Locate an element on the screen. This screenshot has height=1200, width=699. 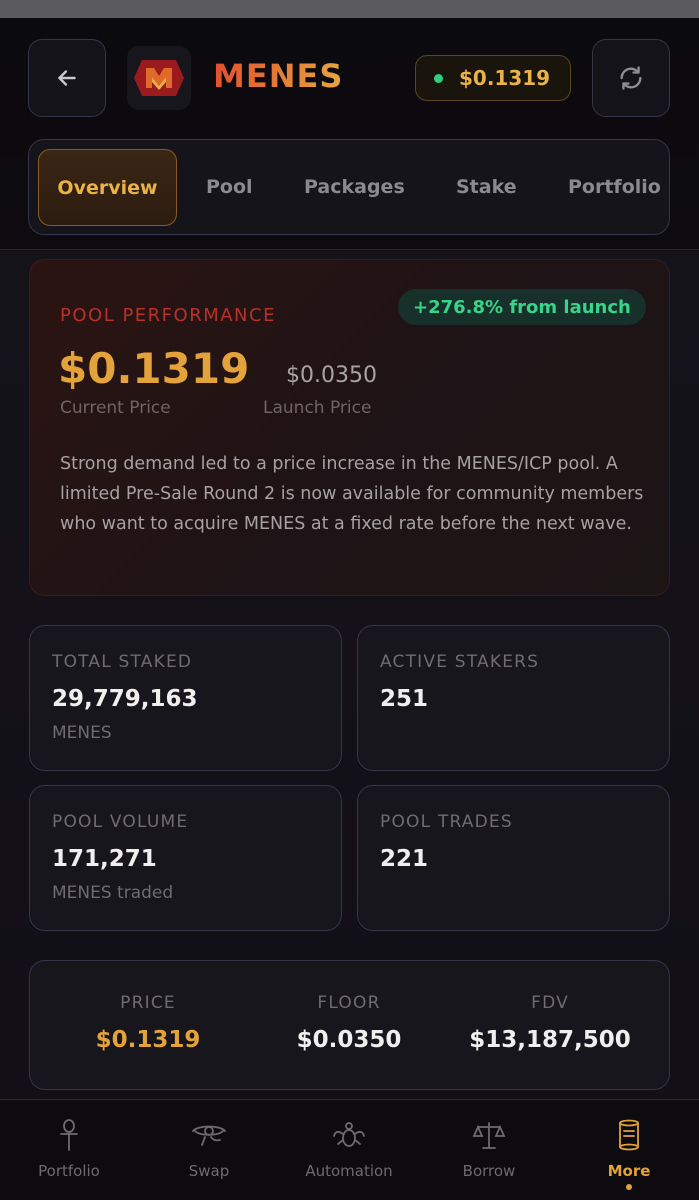
nav-more: More is located at coordinates (629, 1150).